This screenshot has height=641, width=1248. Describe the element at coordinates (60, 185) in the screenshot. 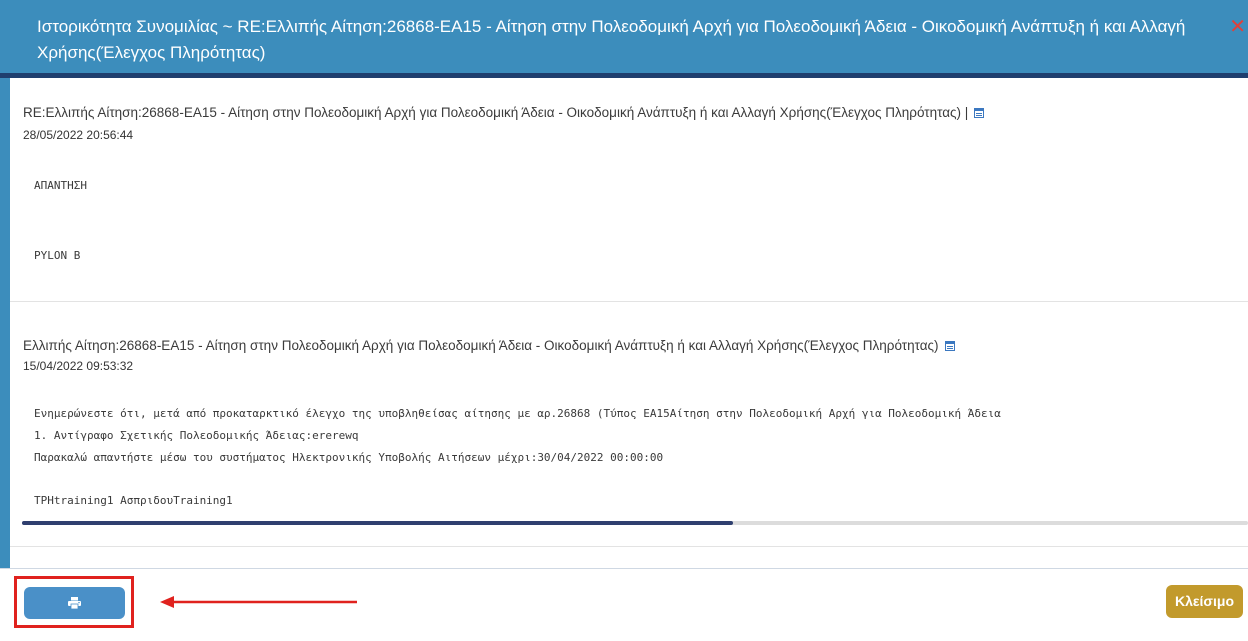

I see `message-body-line: ΑΠΑΝΤΗΣΗ` at that location.